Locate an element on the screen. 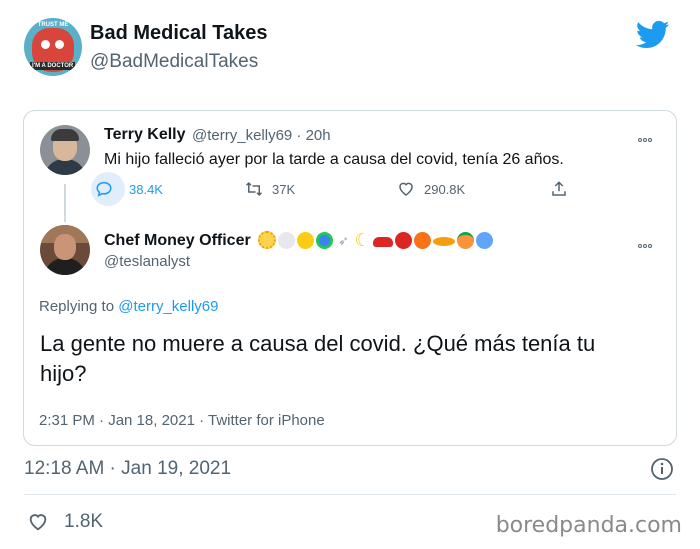 This screenshot has height=549, width=700. retweet-button: 37K is located at coordinates (269, 189).